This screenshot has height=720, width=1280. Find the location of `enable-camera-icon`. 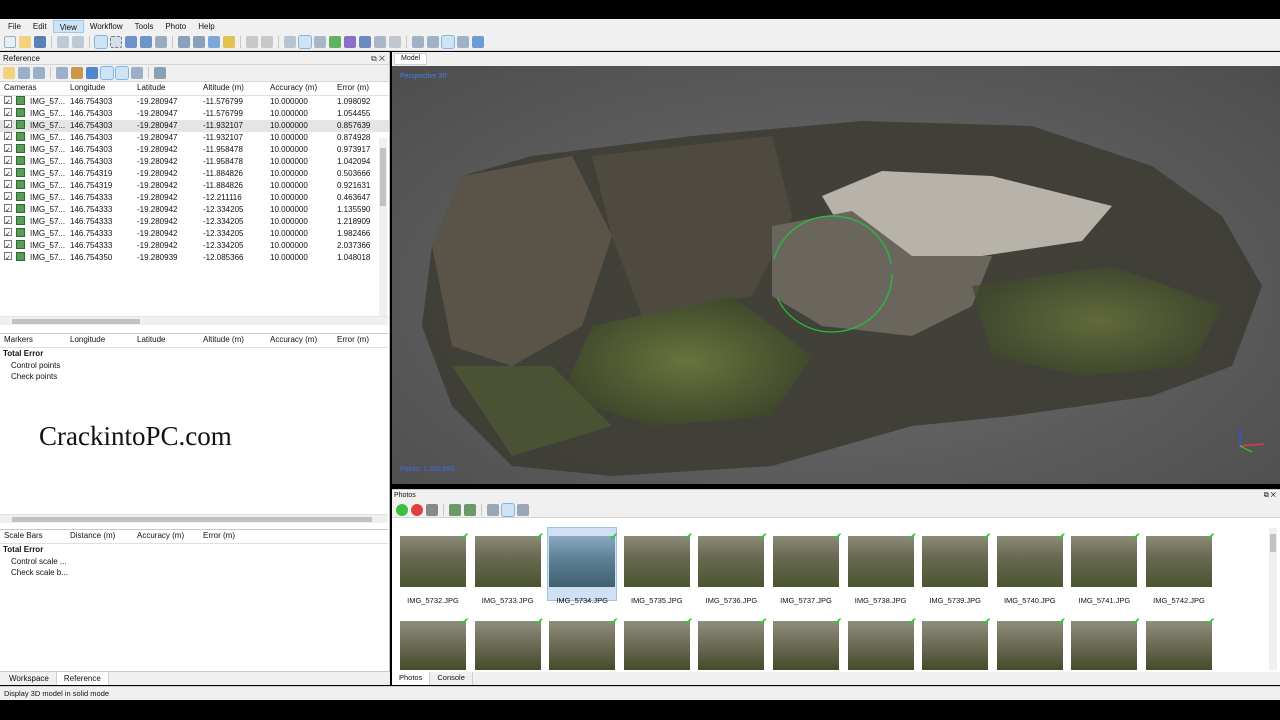

enable-camera-icon is located at coordinates (402, 509).